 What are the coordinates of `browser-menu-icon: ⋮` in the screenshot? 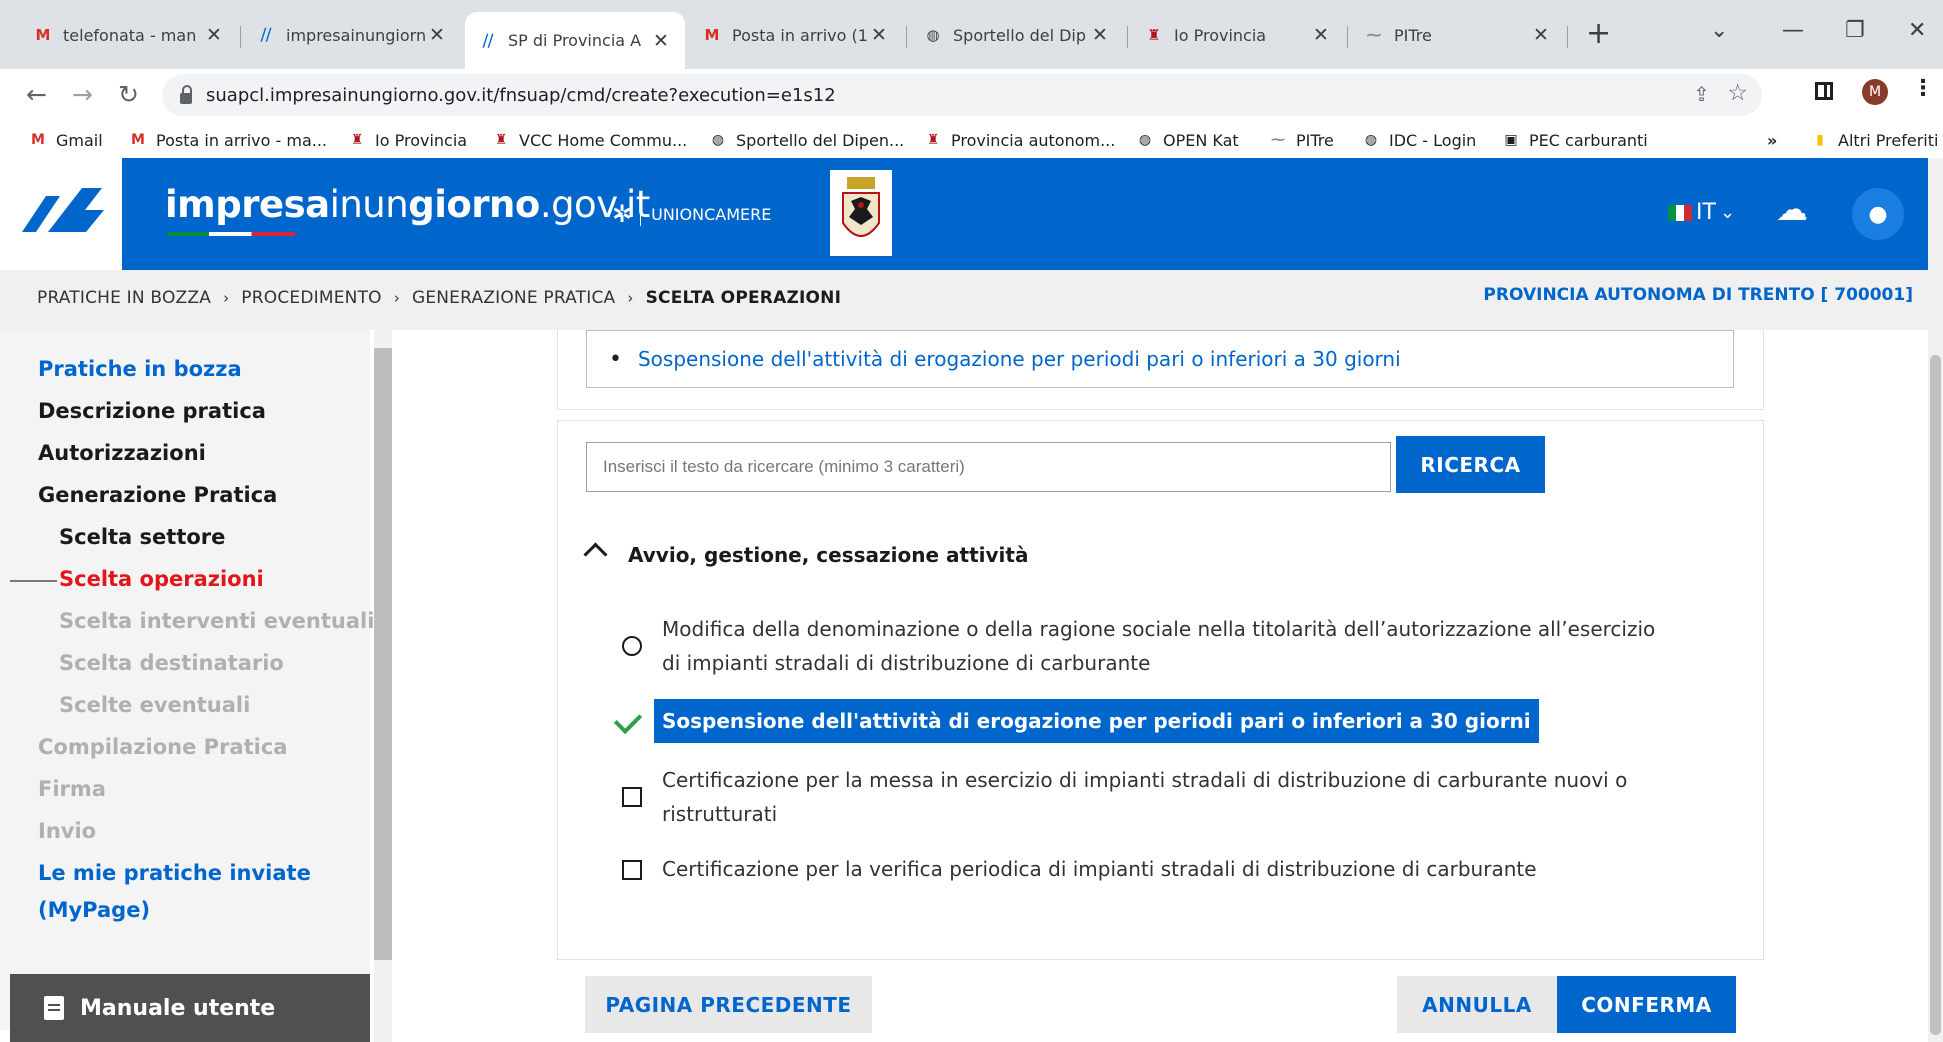 It's located at (1923, 88).